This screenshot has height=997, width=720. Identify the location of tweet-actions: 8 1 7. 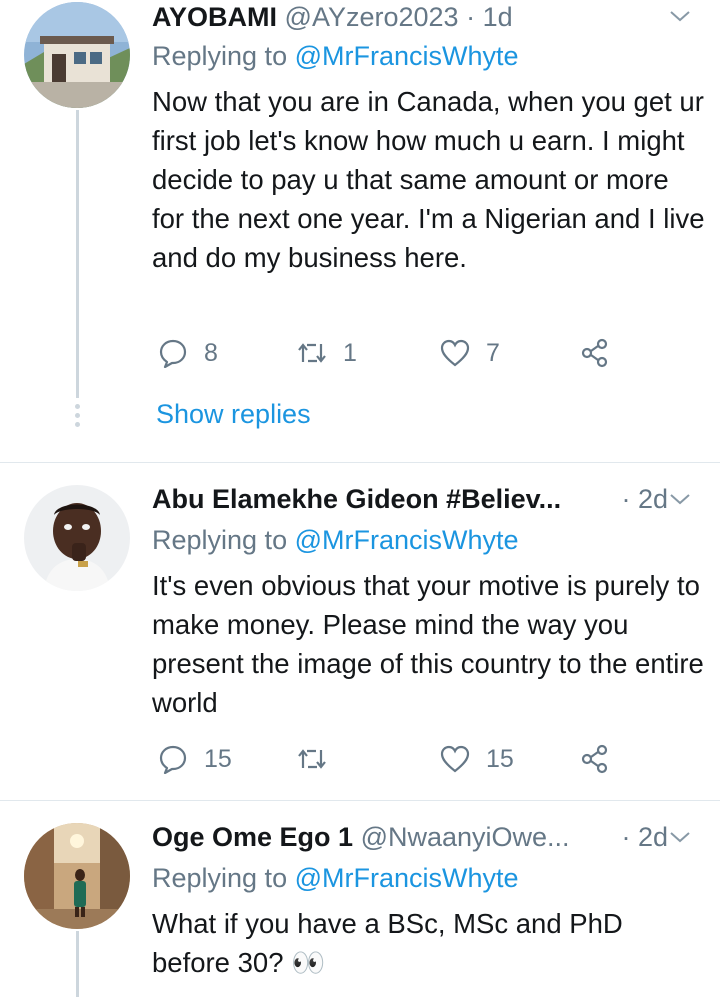
(387, 353).